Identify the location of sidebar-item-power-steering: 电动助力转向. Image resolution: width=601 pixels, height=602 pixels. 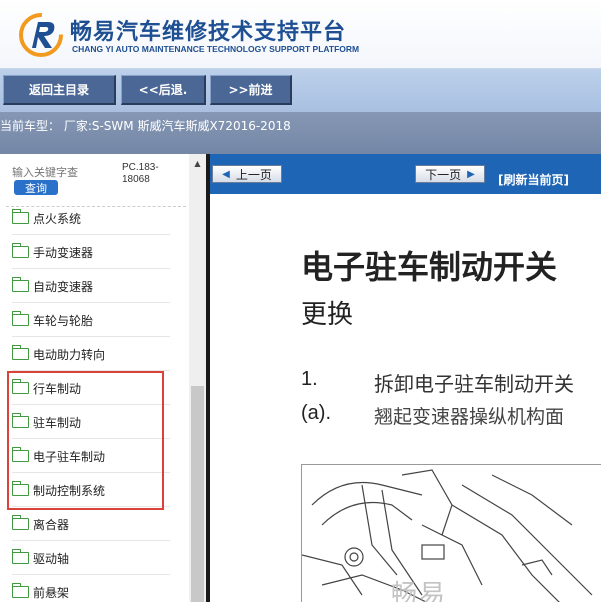
(90, 354).